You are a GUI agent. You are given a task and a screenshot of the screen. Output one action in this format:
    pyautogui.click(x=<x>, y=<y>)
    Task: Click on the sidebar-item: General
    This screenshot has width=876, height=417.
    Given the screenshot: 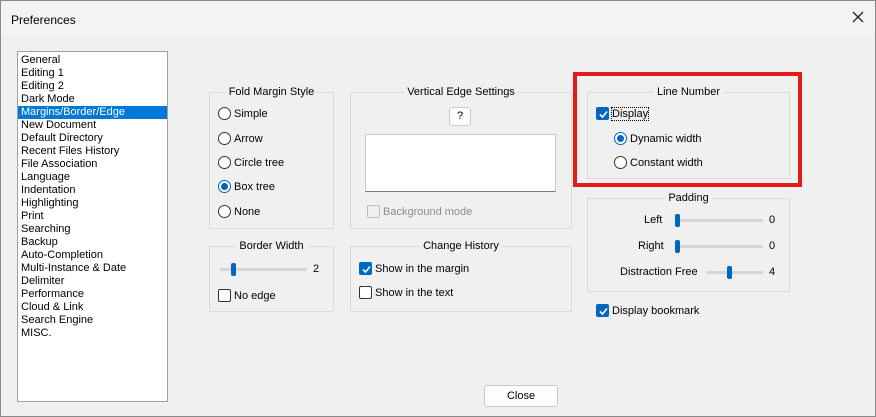 What is the action you would take?
    pyautogui.click(x=92, y=60)
    